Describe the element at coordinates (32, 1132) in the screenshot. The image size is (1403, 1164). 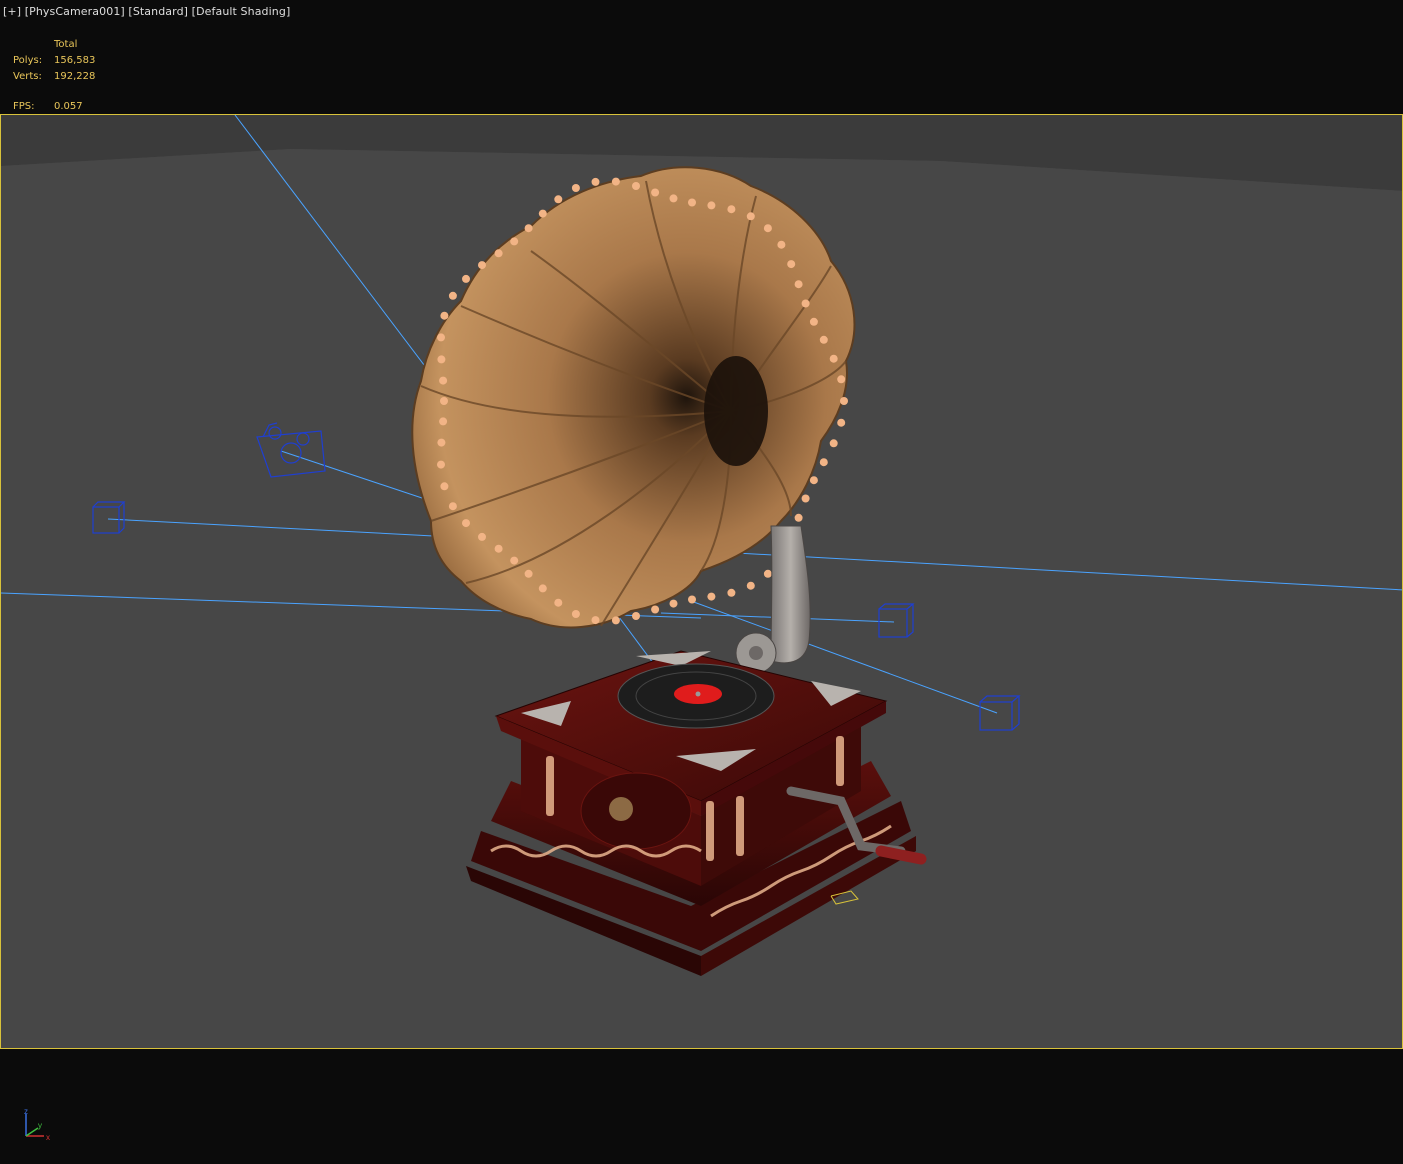
I see `y-axis-line` at that location.